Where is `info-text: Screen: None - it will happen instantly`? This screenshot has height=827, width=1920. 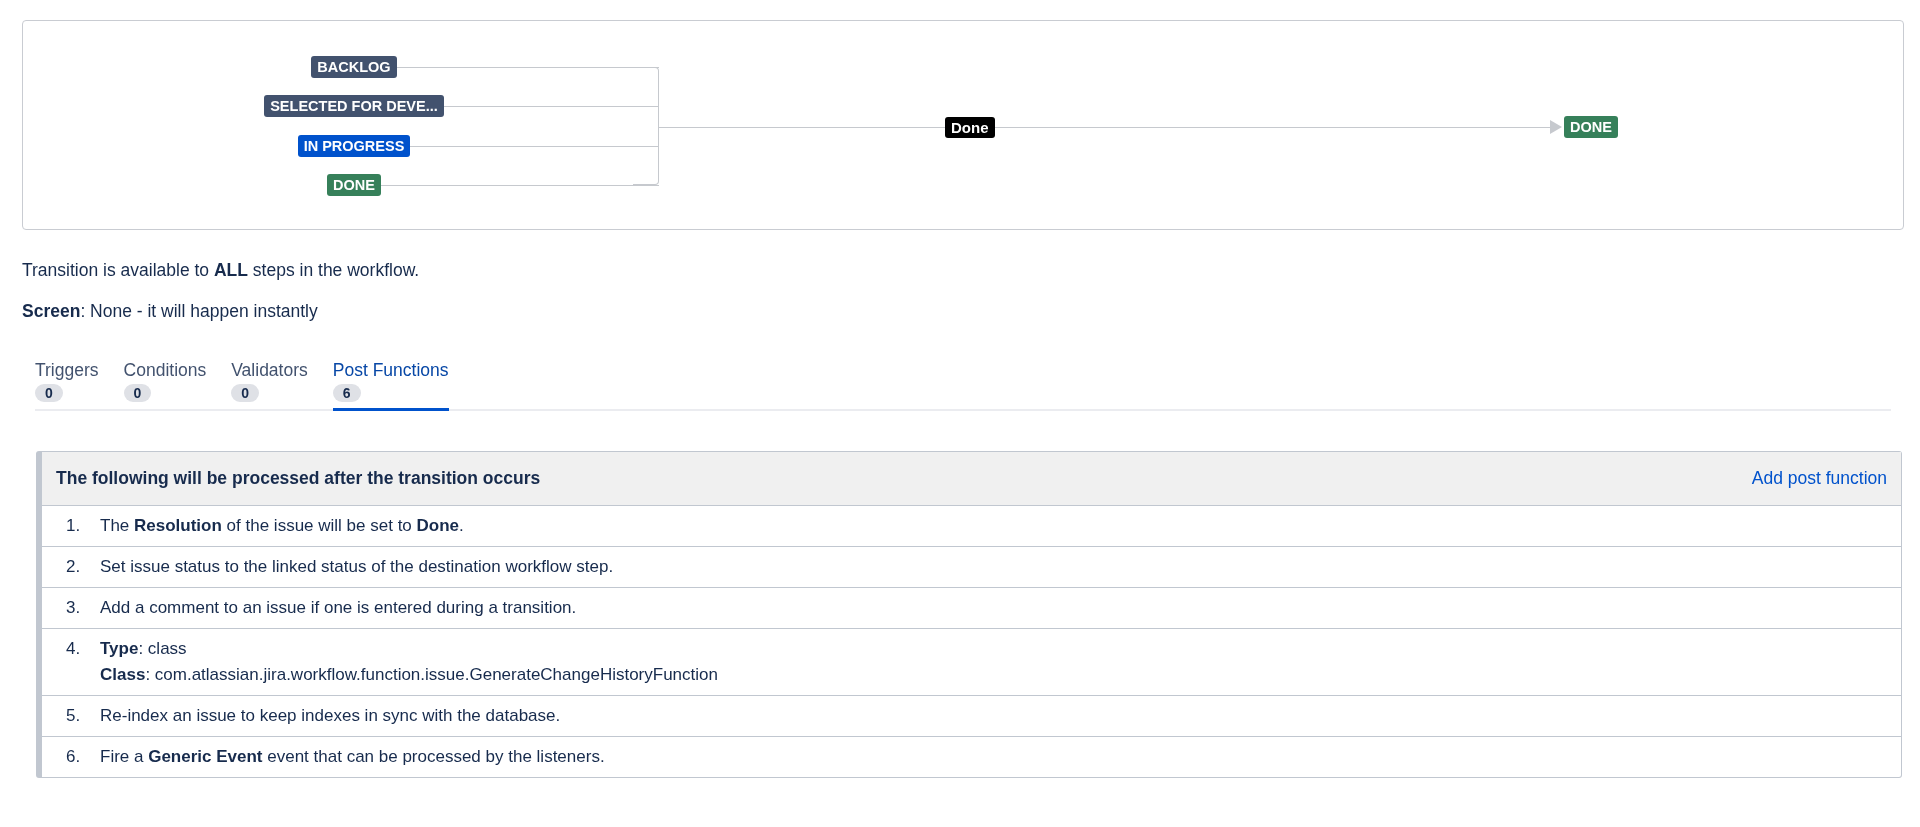
info-text: Screen: None - it will happen instantly is located at coordinates (170, 311).